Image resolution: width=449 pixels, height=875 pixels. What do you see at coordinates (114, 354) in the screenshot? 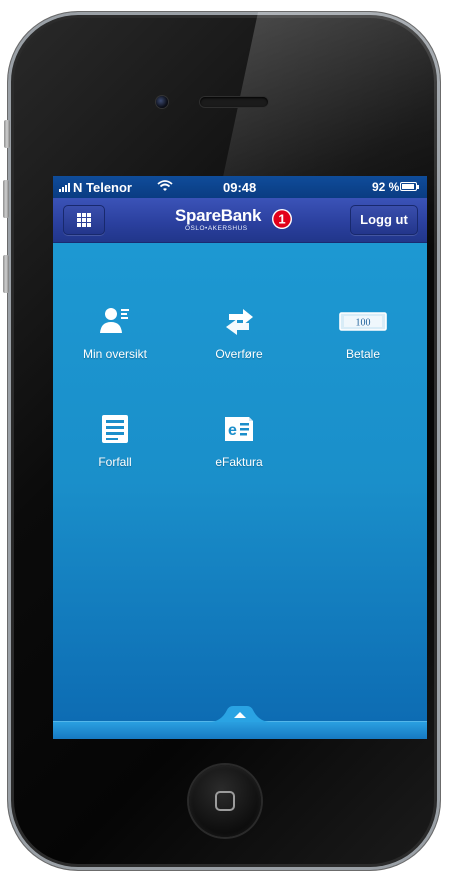
I see `tile-label: Min oversikt` at bounding box center [114, 354].